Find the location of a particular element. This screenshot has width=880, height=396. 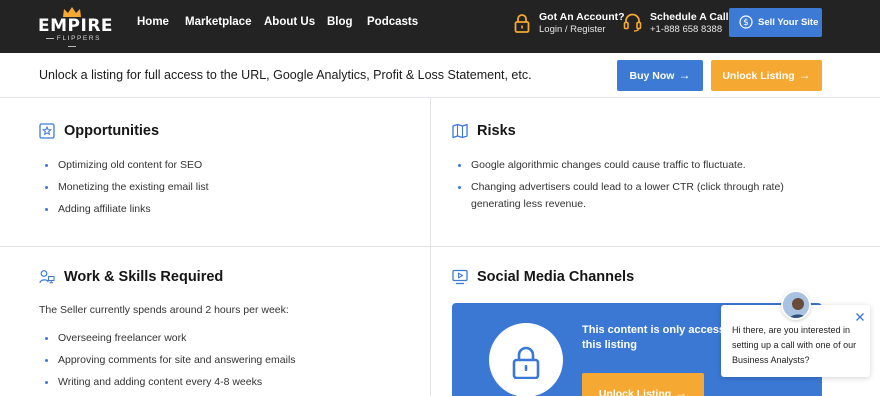

lock-badge is located at coordinates (526, 359).